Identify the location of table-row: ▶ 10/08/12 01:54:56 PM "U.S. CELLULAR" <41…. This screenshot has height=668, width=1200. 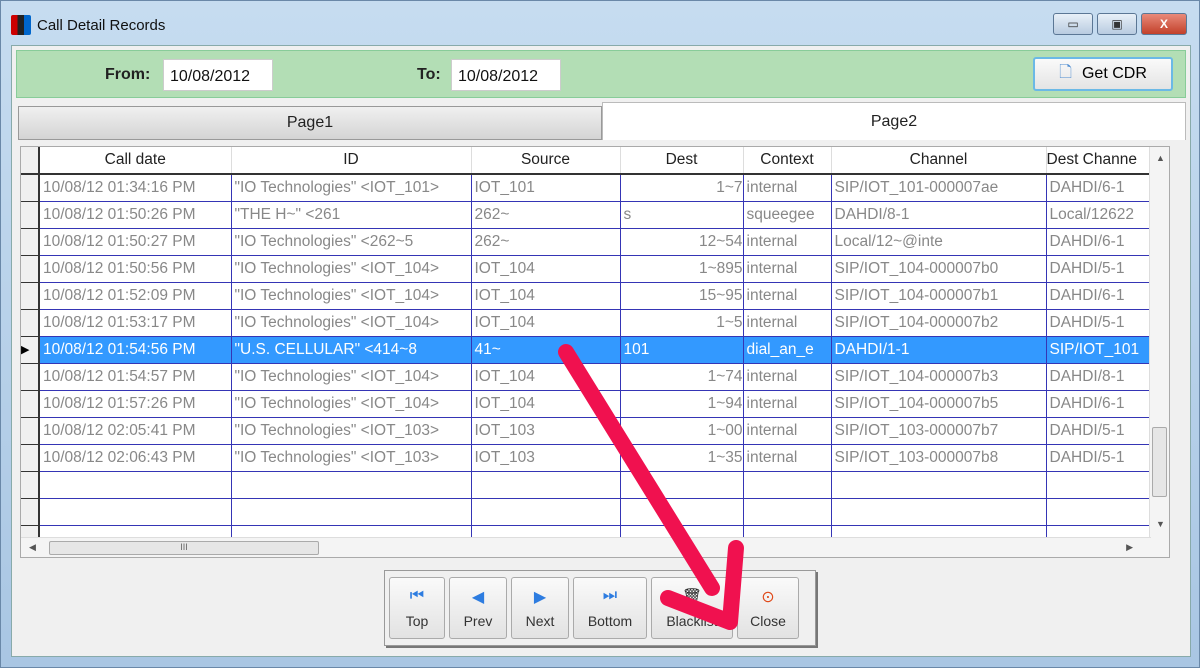
(586, 350).